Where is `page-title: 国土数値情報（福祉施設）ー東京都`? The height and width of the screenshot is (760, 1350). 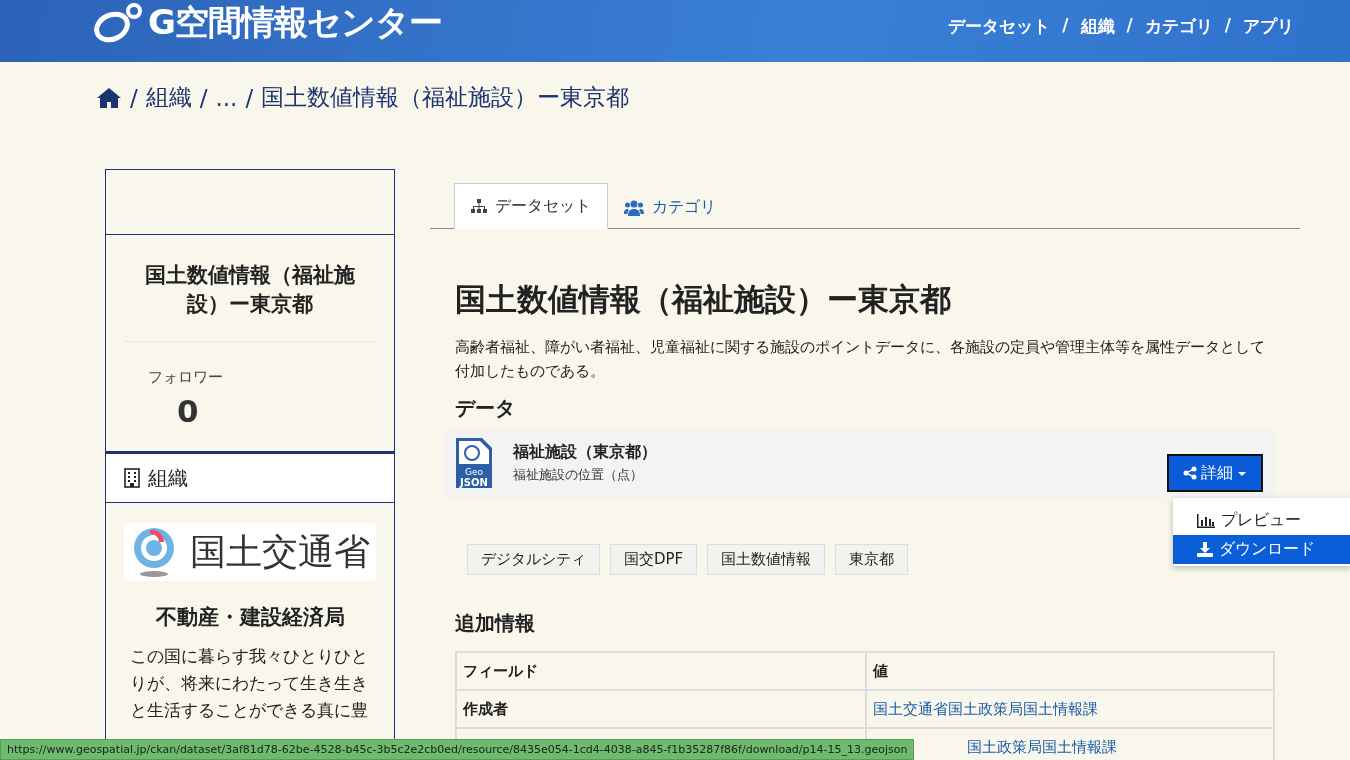
page-title: 国土数値情報（福祉施設）ー東京都 is located at coordinates (703, 299).